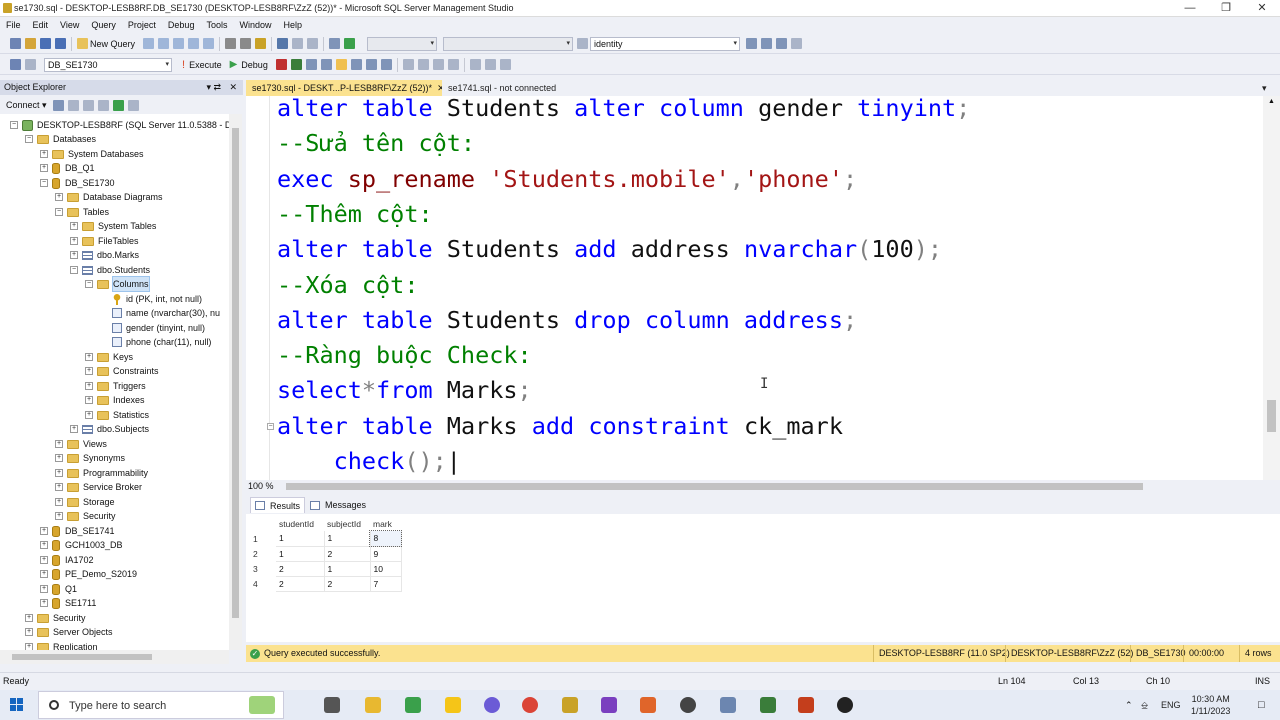  What do you see at coordinates (73, 105) in the screenshot?
I see `disconnect-icon` at bounding box center [73, 105].